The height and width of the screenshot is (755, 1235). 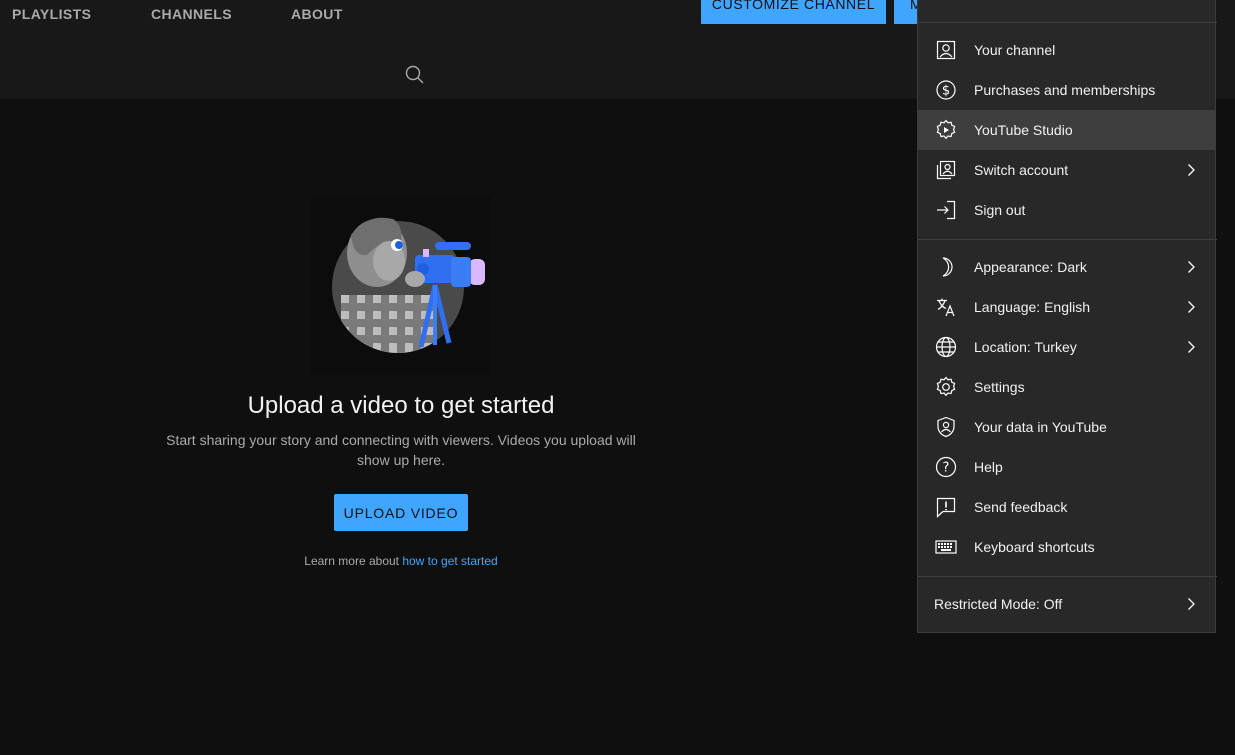 I want to click on menu-item-send-feedback: Send feedback, so click(x=1066, y=507).